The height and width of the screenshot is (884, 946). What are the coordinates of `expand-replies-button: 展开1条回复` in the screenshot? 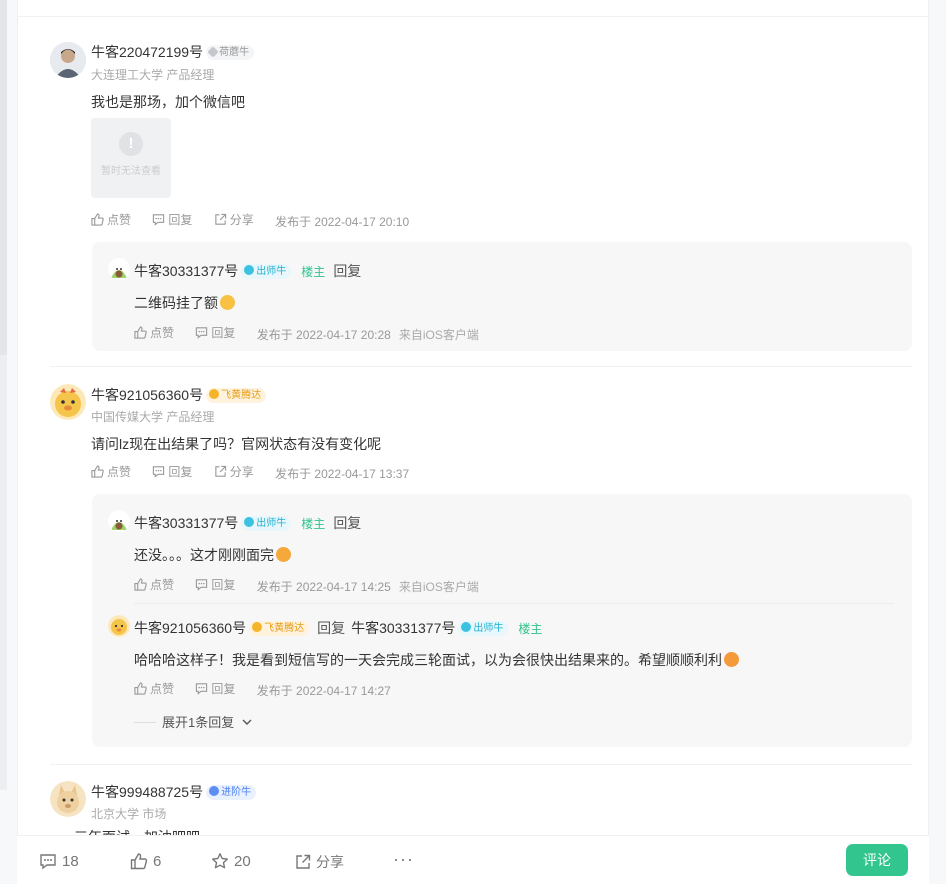 It's located at (193, 721).